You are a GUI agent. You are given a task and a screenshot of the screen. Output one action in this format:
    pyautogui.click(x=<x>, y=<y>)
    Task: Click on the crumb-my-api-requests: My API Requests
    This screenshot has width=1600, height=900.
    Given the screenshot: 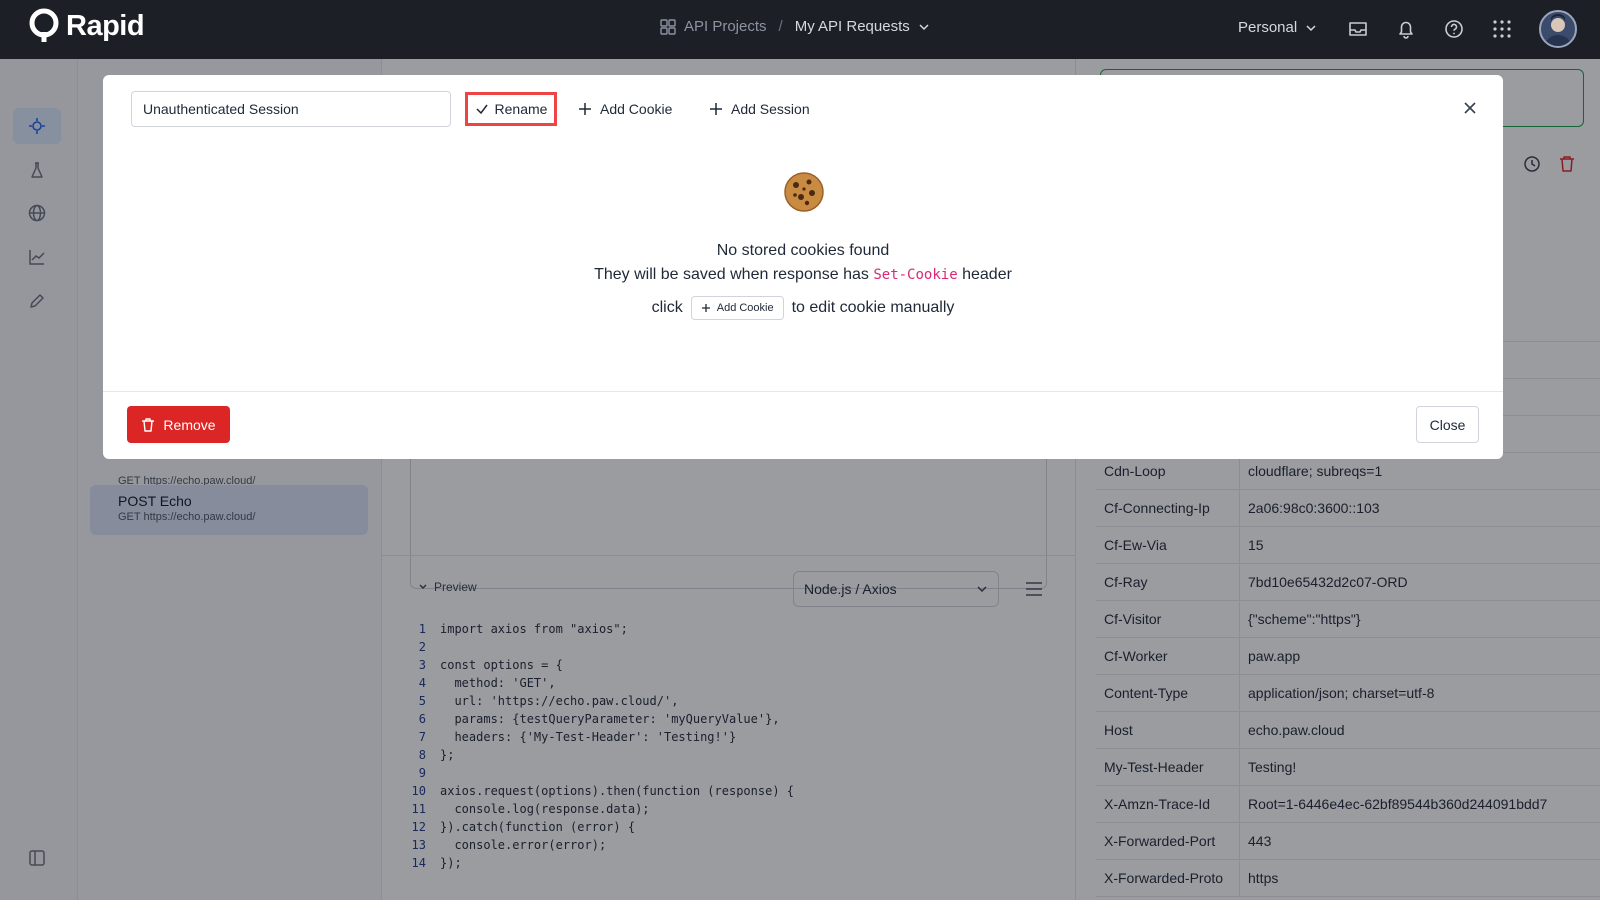 What is the action you would take?
    pyautogui.click(x=862, y=26)
    